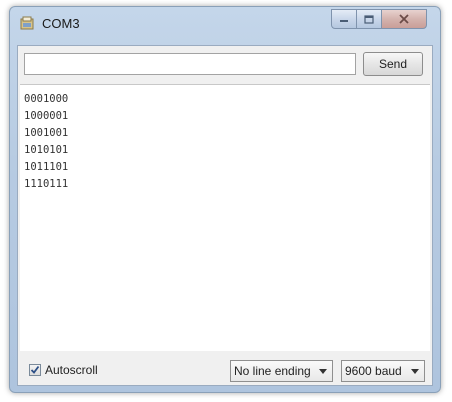 This screenshot has width=452, height=402. Describe the element at coordinates (27, 23) in the screenshot. I see `app-icon` at that location.